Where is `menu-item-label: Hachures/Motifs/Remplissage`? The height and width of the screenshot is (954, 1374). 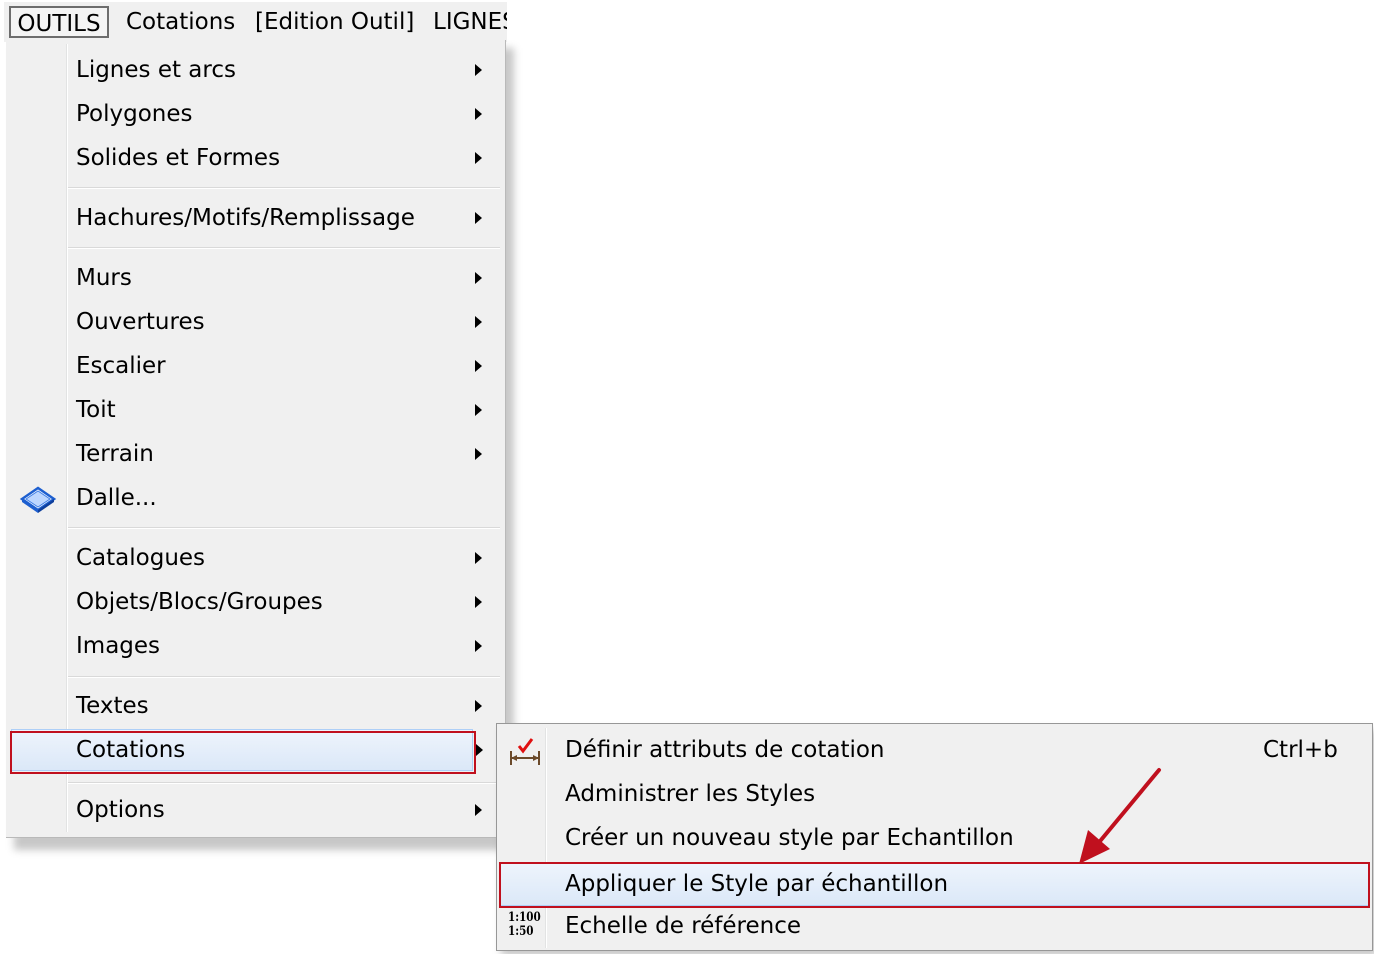 menu-item-label: Hachures/Motifs/Remplissage is located at coordinates (245, 218).